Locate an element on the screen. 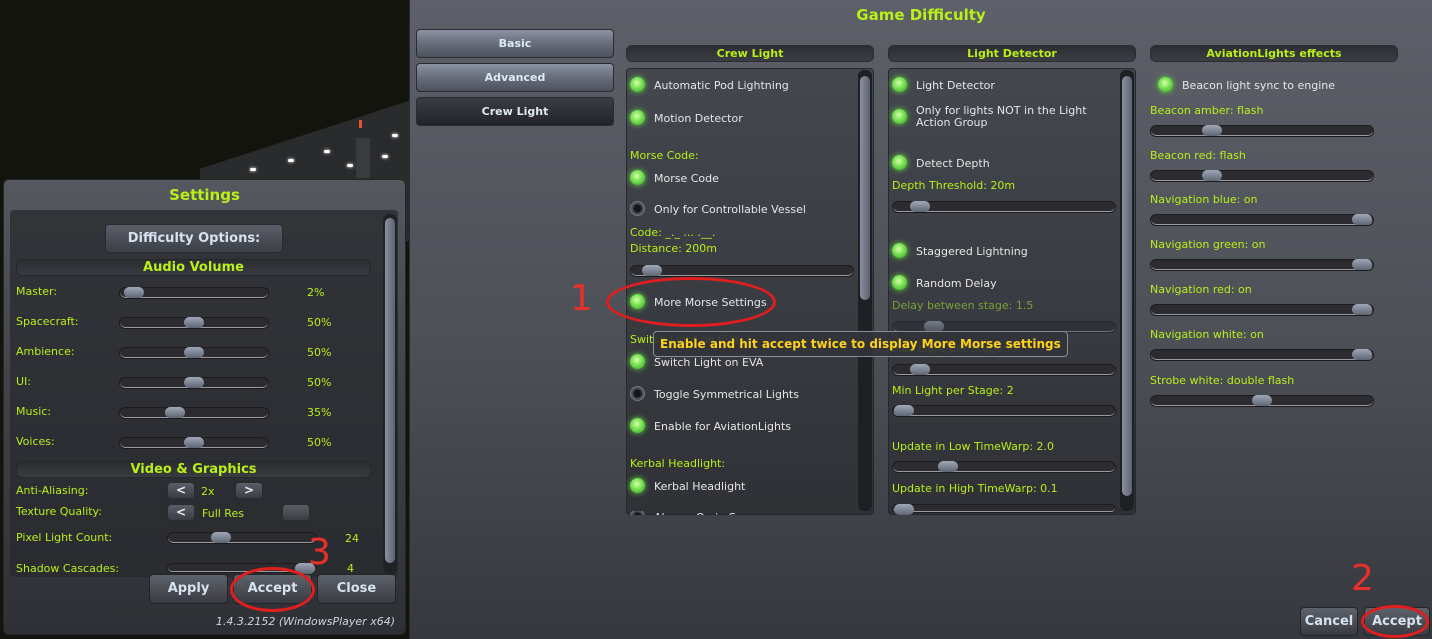 This screenshot has width=1432, height=639. anti-aliasing-value: 2x is located at coordinates (208, 491).